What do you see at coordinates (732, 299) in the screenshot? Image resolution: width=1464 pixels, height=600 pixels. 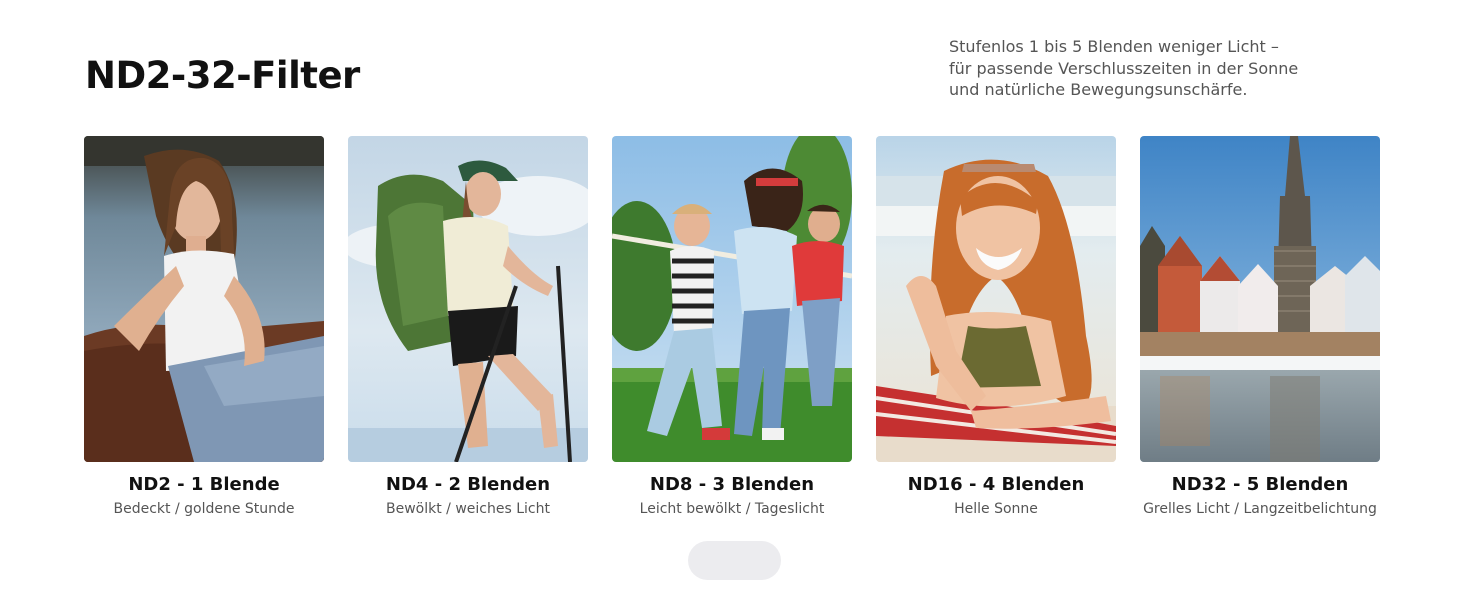 I see `children-tug-of-war-photo` at bounding box center [732, 299].